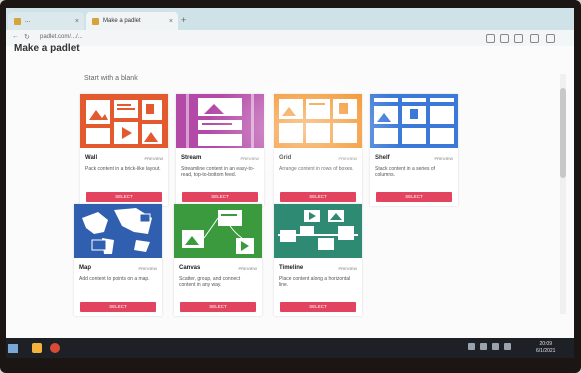 The width and height of the screenshot is (581, 373). I want to click on clock-time: 20:09, so click(545, 344).